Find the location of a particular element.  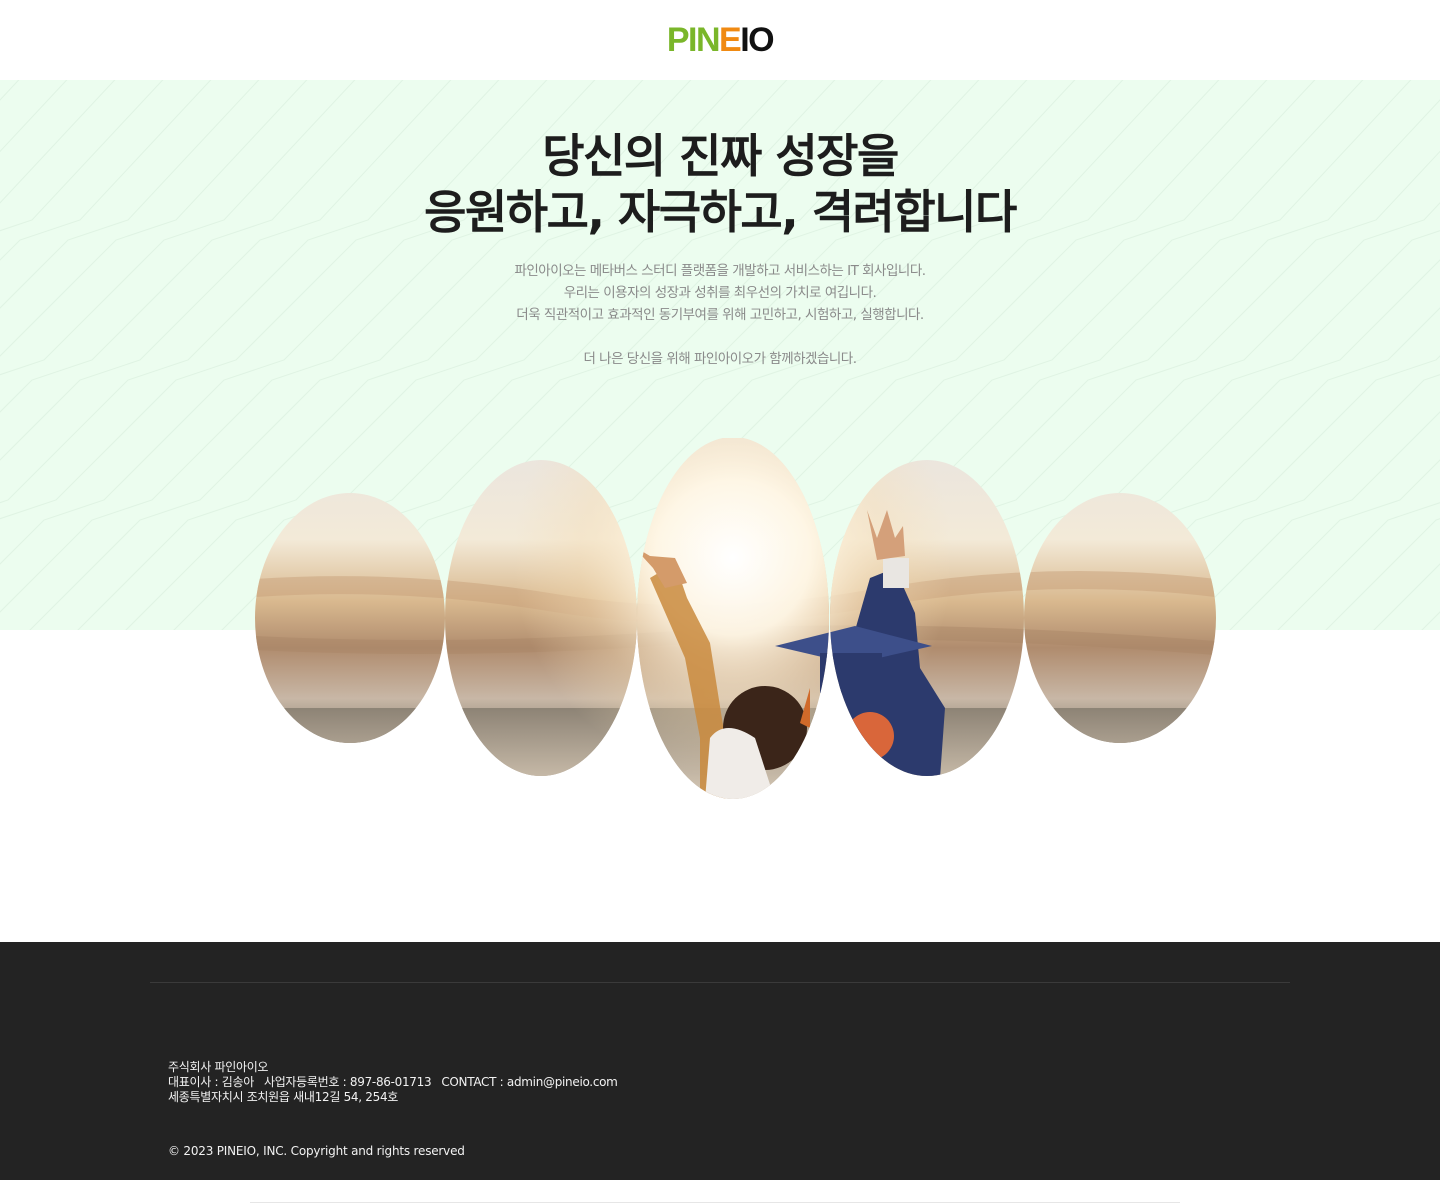

pineio-logo: PINEIO is located at coordinates (720, 40).